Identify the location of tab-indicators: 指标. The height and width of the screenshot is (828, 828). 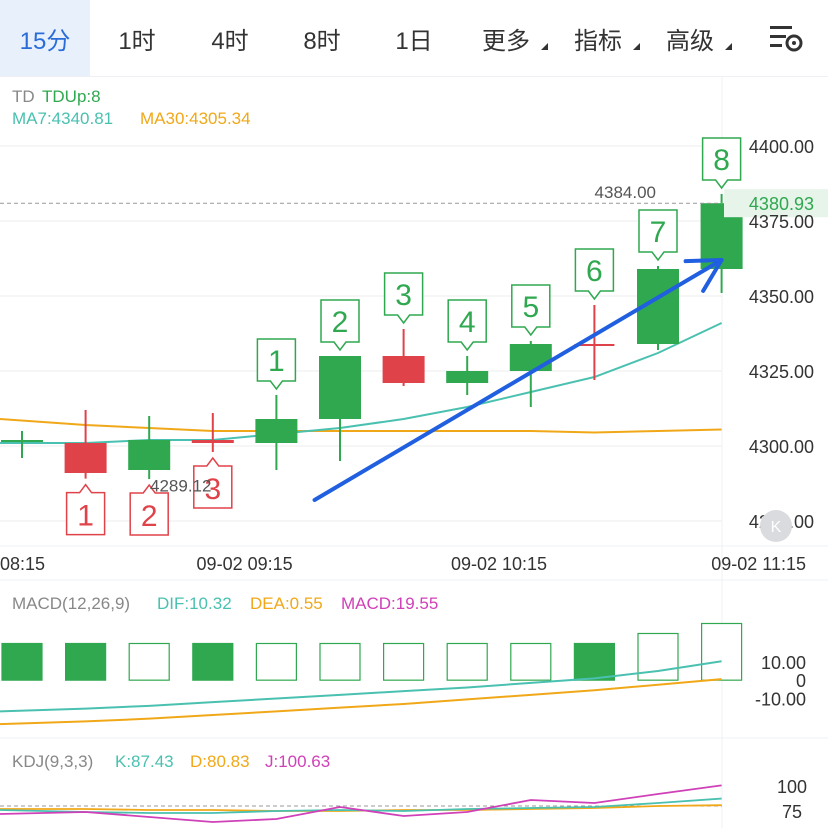
(598, 38).